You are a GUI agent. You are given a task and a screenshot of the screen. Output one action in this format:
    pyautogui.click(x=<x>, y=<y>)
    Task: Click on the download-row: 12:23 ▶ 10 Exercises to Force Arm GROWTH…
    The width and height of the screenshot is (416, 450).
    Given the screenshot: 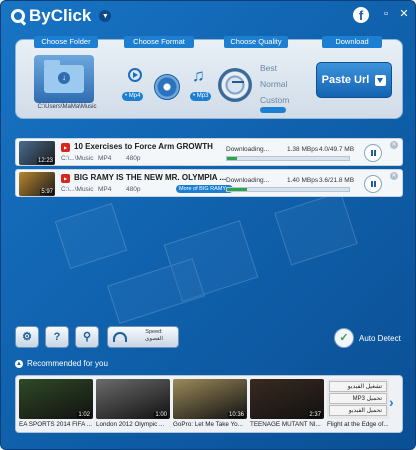 What is the action you would take?
    pyautogui.click(x=209, y=152)
    